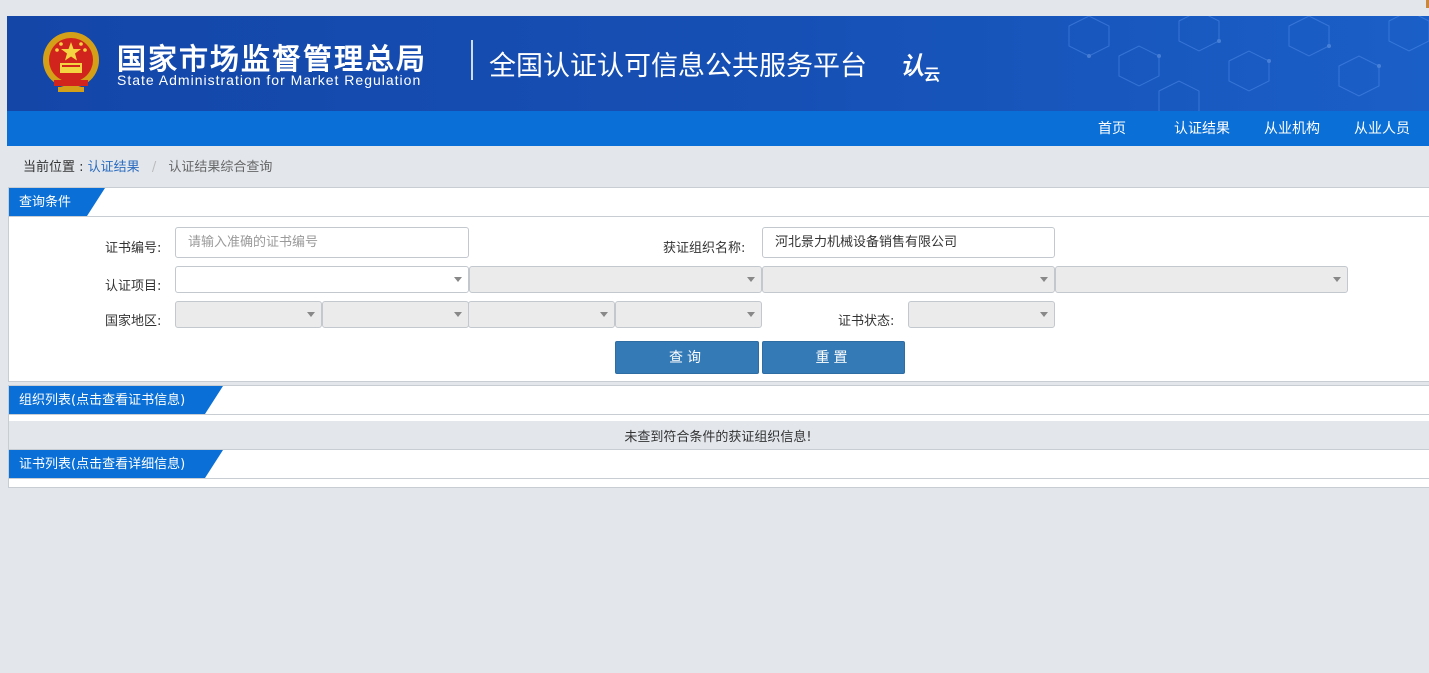 The width and height of the screenshot is (1429, 673). I want to click on breadcrumb: 当前位置 : 认证结果 / 认证结果综合查询, so click(147, 165).